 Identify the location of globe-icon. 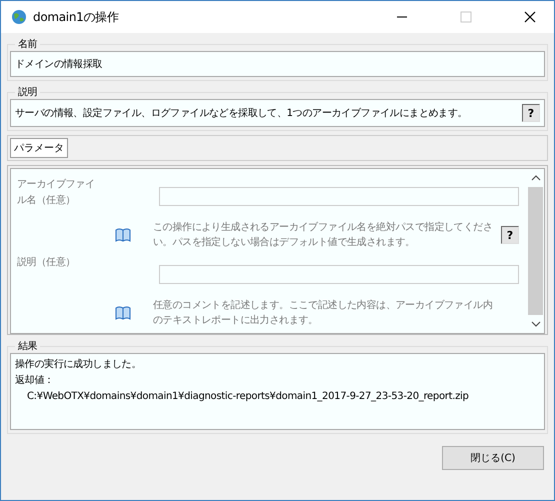
(19, 17).